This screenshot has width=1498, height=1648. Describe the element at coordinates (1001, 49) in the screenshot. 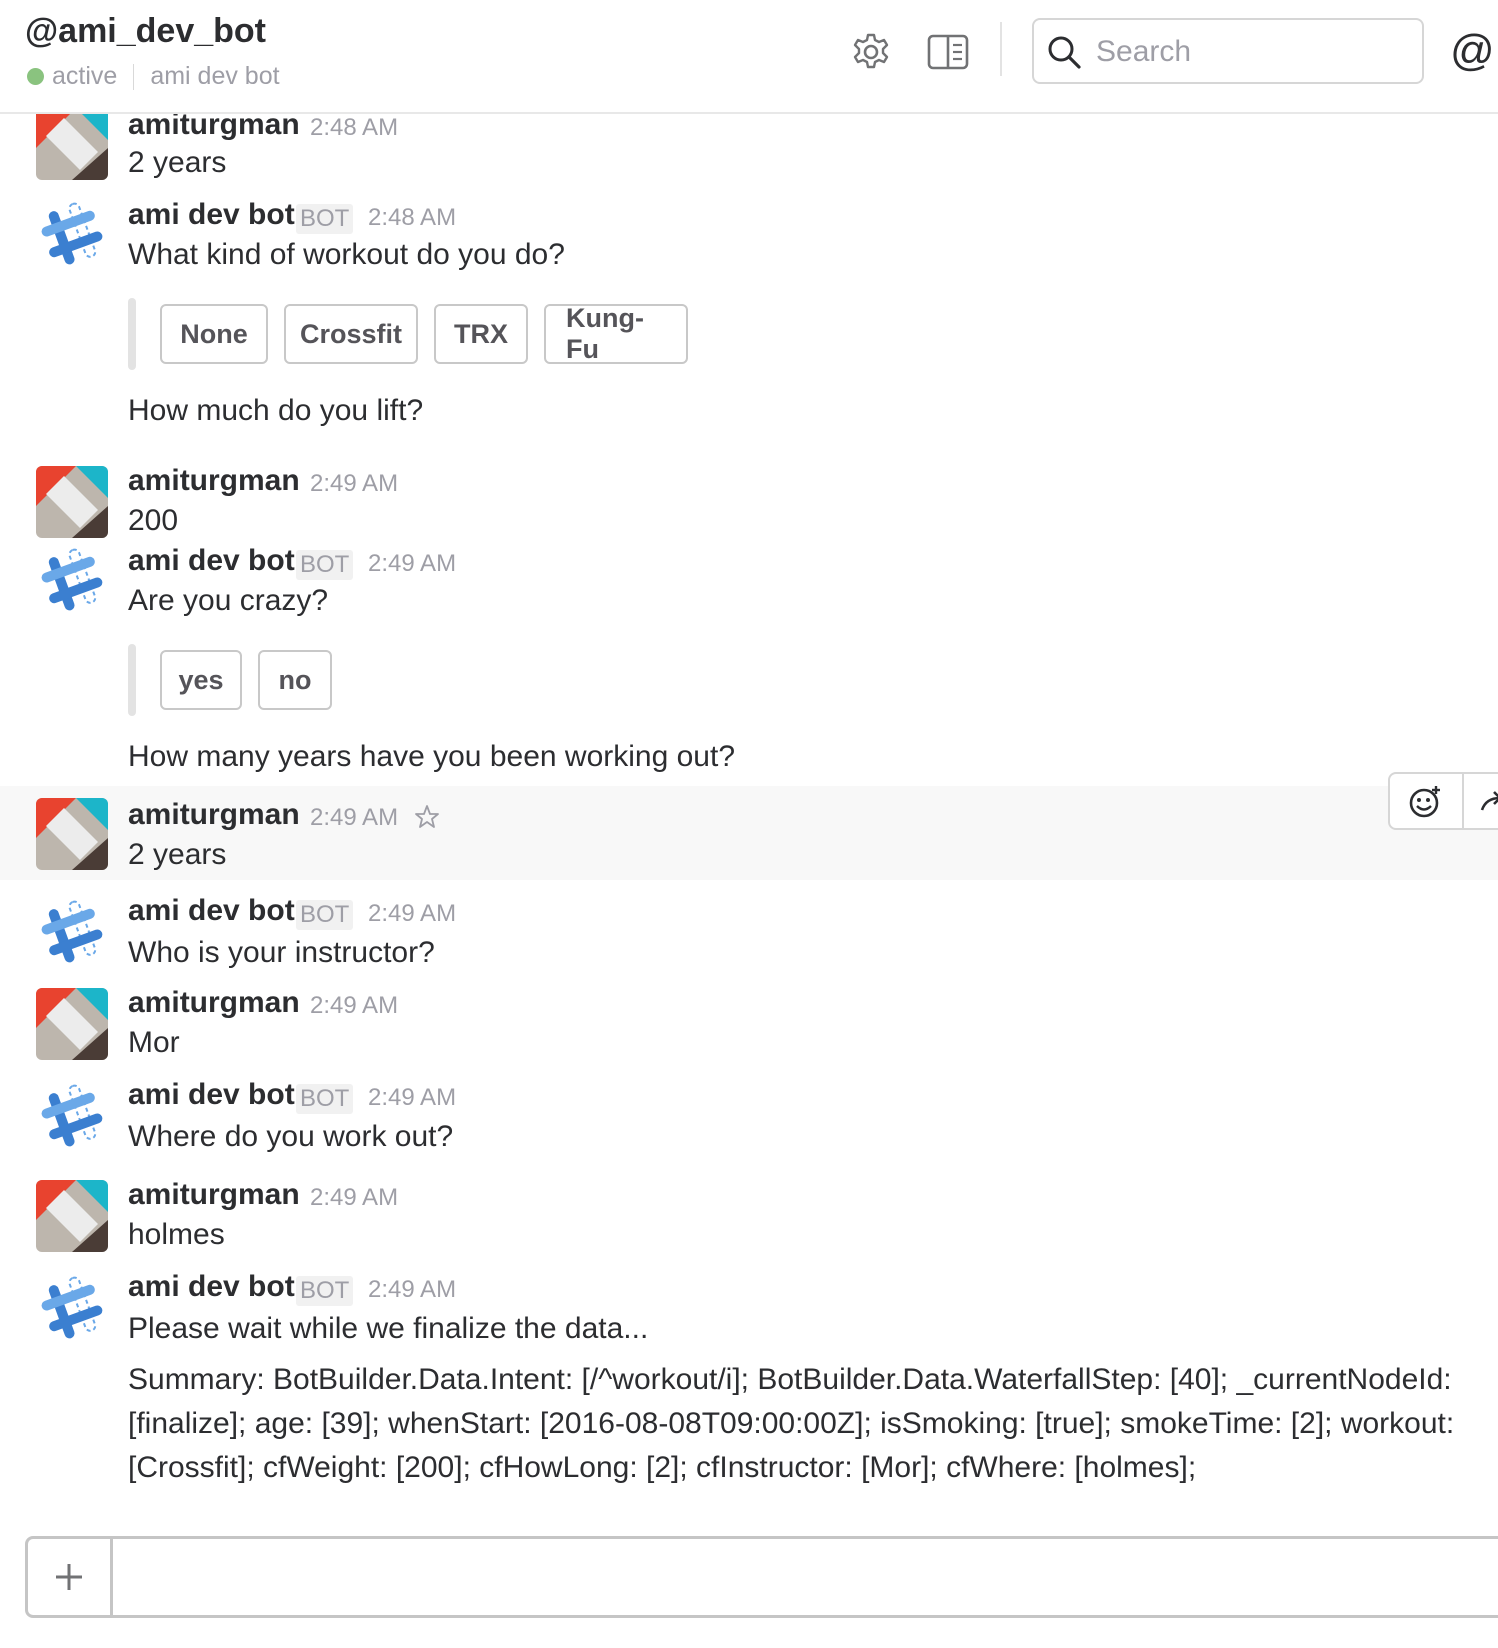

I see `header-divider` at that location.